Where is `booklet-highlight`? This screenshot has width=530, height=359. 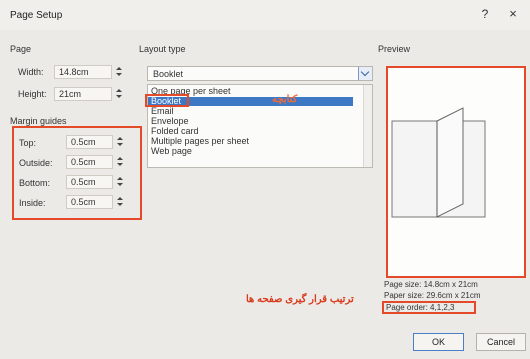 booklet-highlight is located at coordinates (167, 100).